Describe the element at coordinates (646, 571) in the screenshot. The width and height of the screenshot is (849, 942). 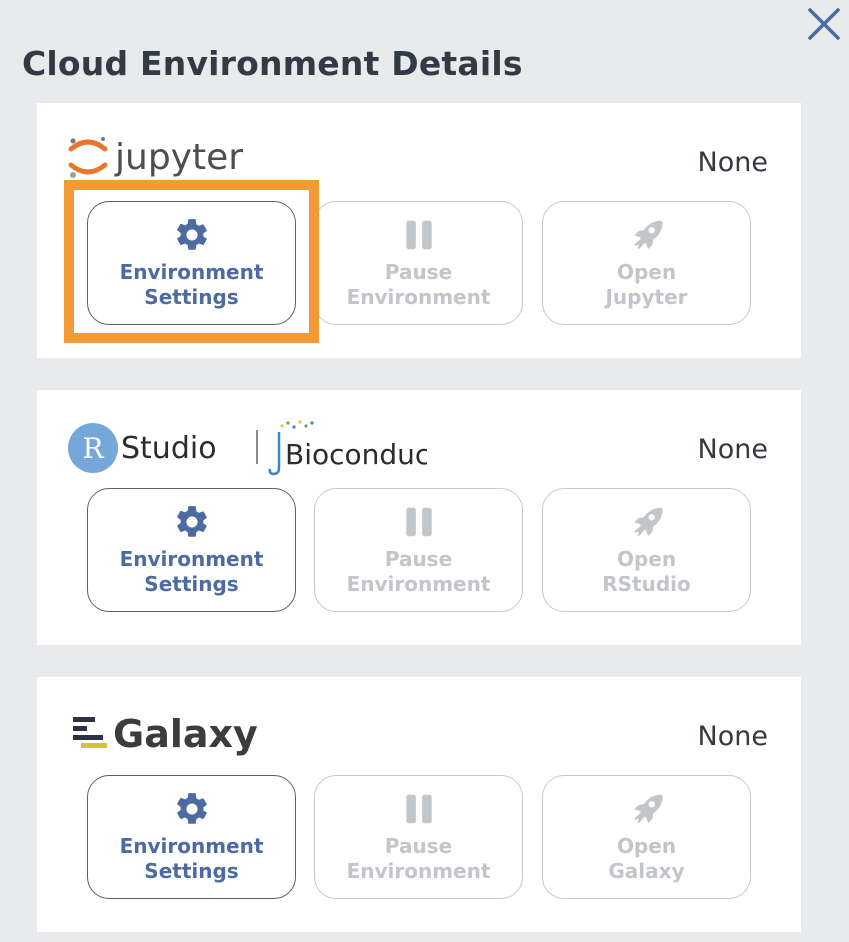
I see `open-rstudio-label: Open RStudio` at that location.